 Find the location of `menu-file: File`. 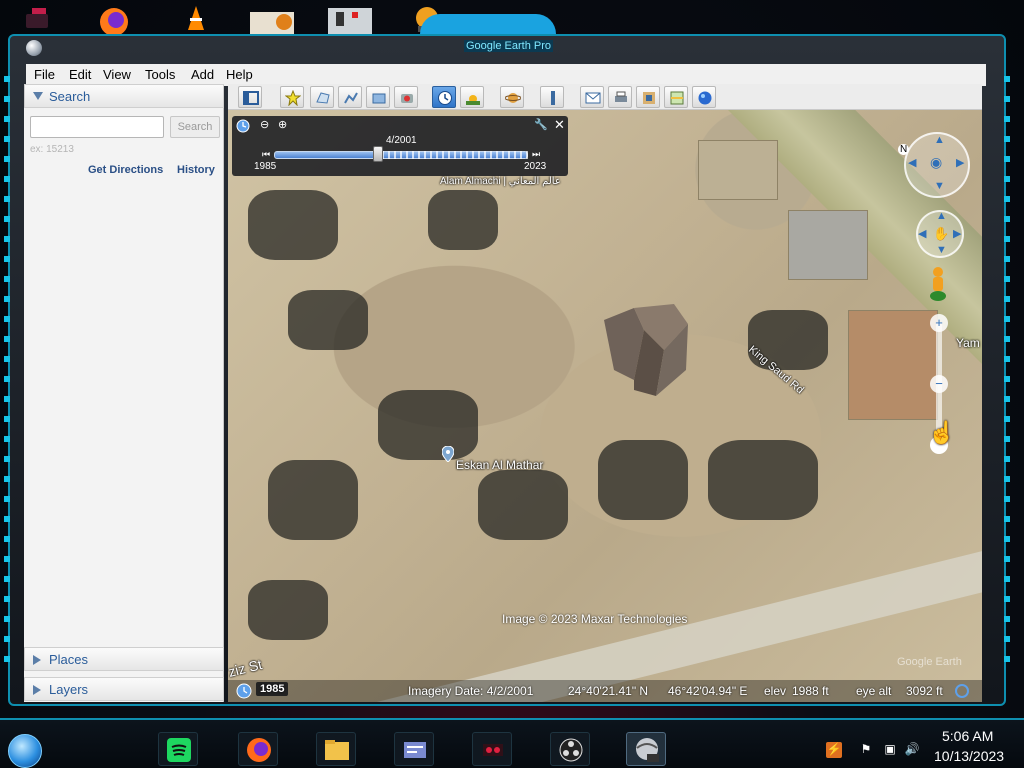

menu-file: File is located at coordinates (44, 74).